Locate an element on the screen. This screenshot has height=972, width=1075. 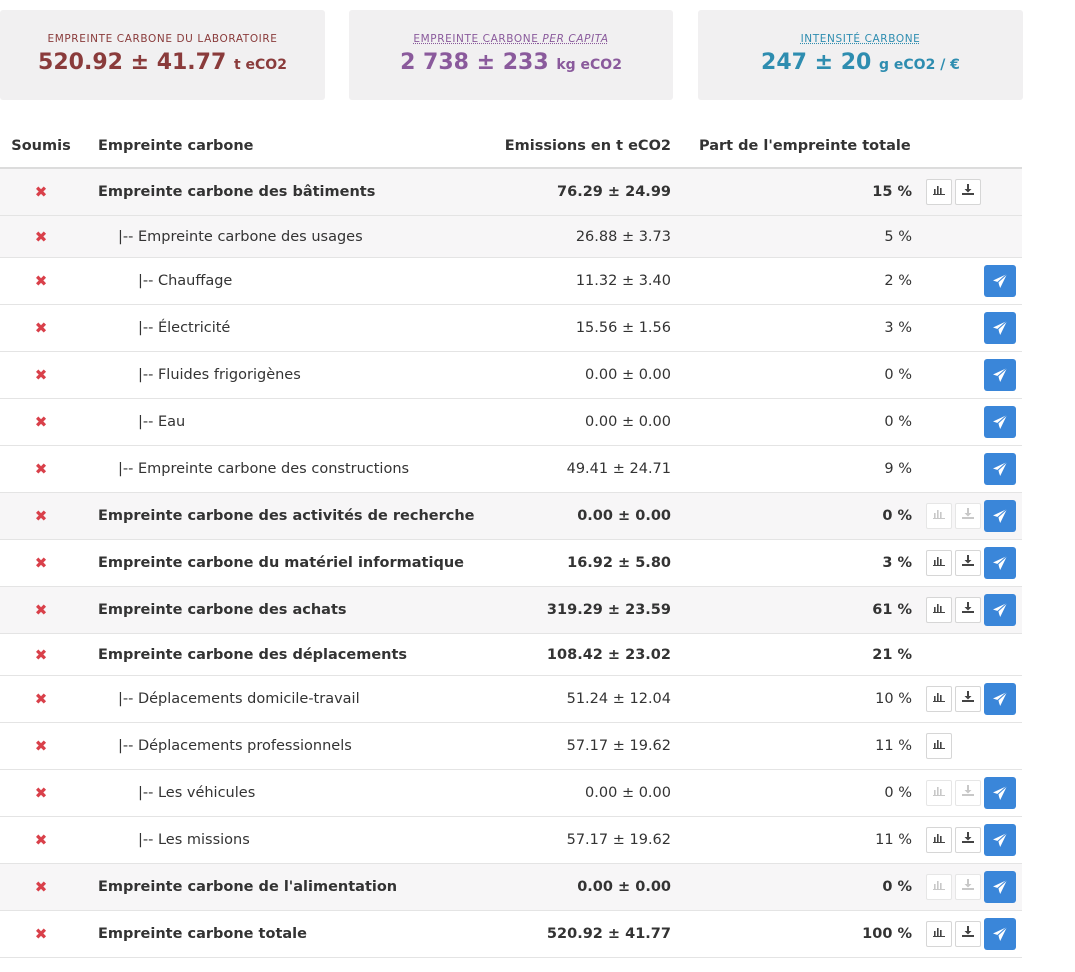
share-cell: 2 % is located at coordinates (791, 281).